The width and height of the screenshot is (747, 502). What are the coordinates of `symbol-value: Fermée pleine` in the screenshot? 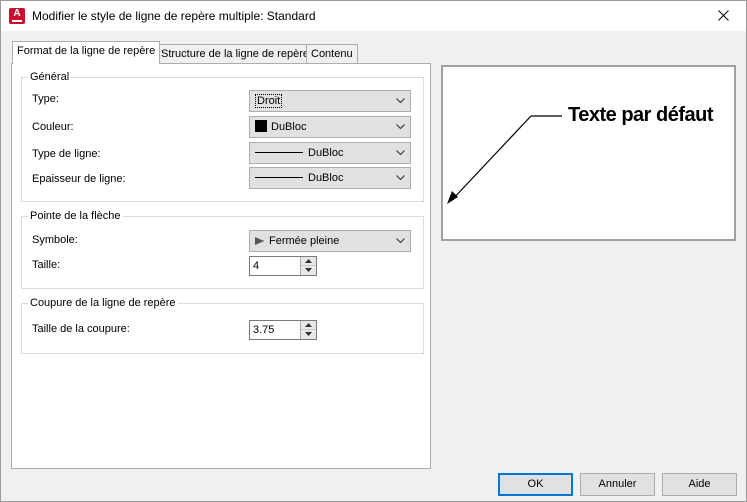 It's located at (304, 241).